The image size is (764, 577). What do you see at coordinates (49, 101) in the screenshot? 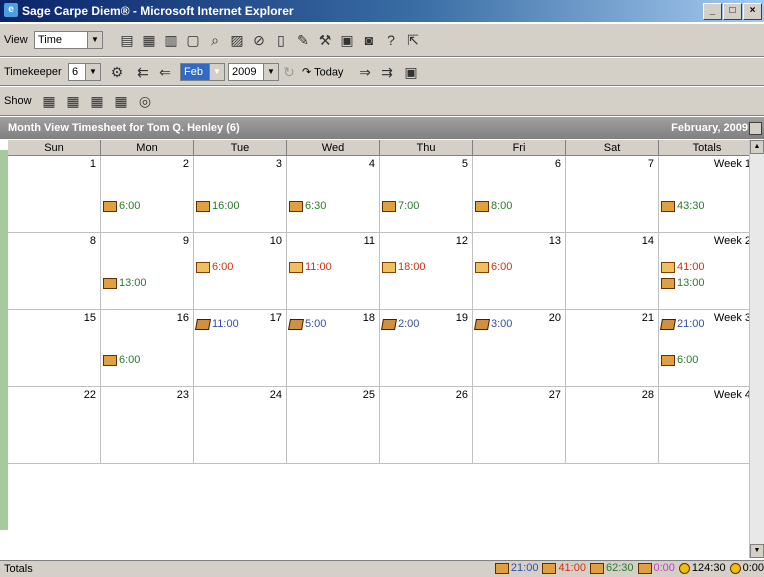
I see `show-unreleased-icon: ▦` at bounding box center [49, 101].